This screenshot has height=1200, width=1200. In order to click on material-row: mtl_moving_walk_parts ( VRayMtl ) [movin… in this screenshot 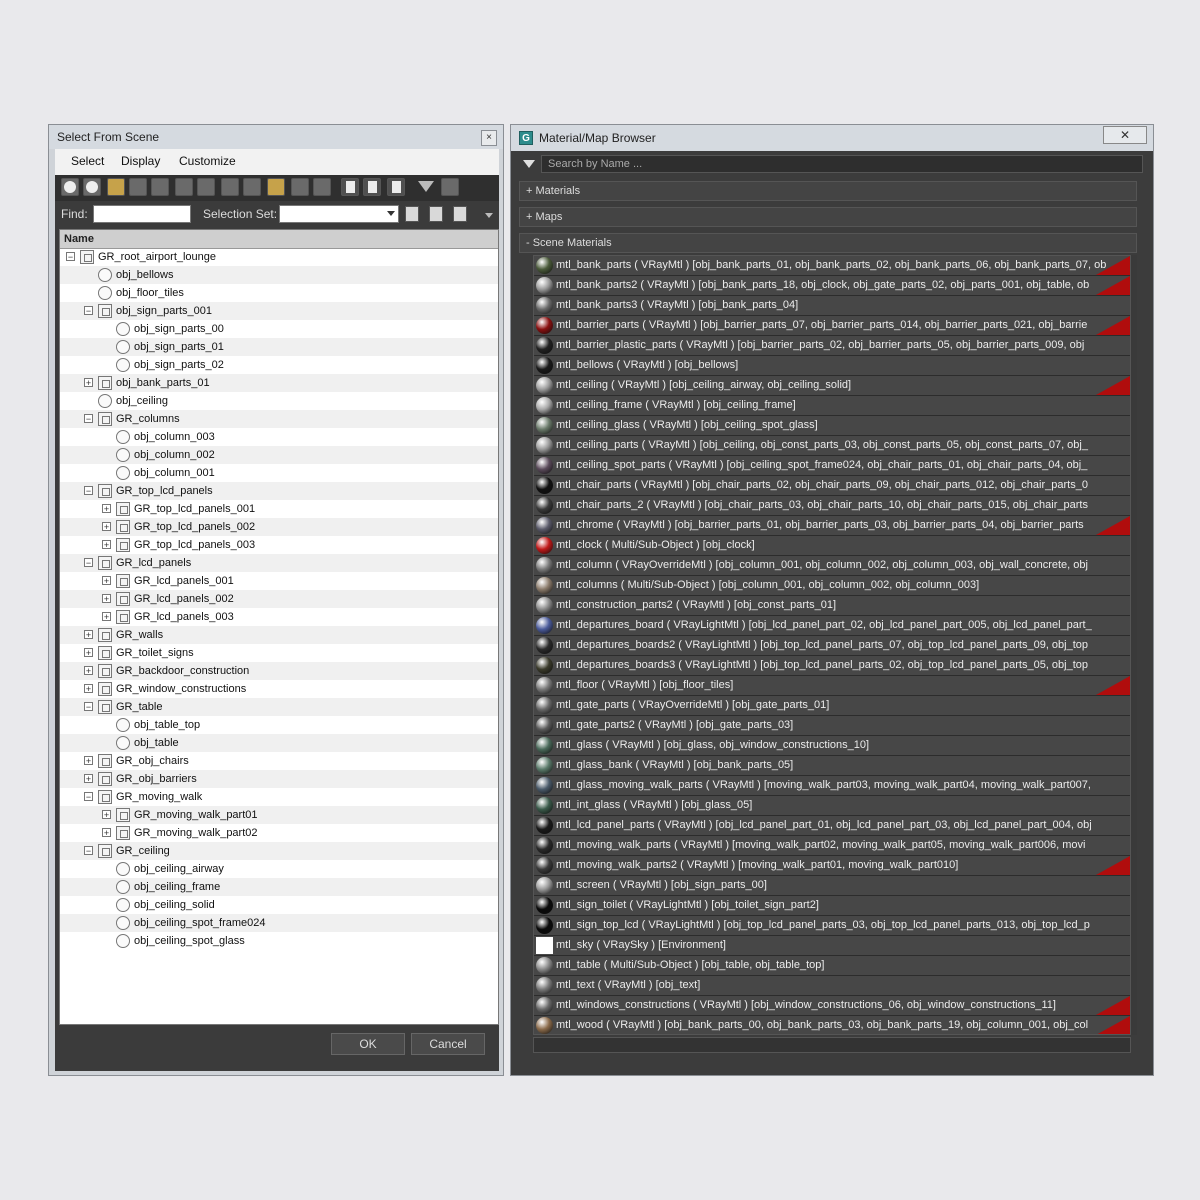, I will do `click(832, 846)`.